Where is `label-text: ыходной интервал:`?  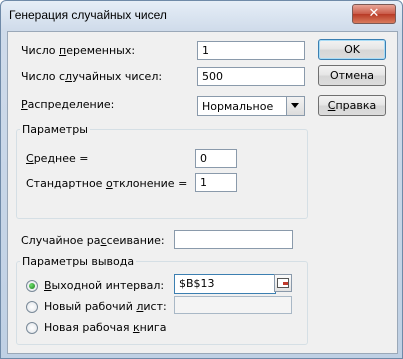
label-text: ыходной интервал: is located at coordinates (108, 285).